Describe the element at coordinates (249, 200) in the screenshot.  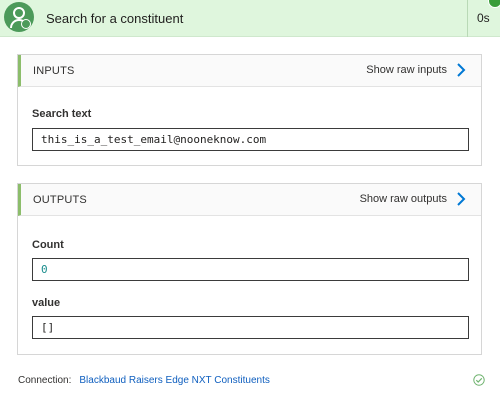
I see `outputs-panel-header: OUTPUTS Show raw outputs` at that location.